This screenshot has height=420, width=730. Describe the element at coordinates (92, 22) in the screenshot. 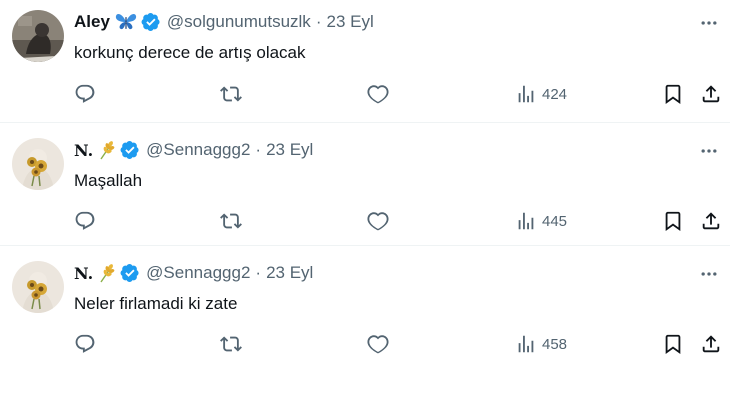

I see `display-name: Aley` at that location.